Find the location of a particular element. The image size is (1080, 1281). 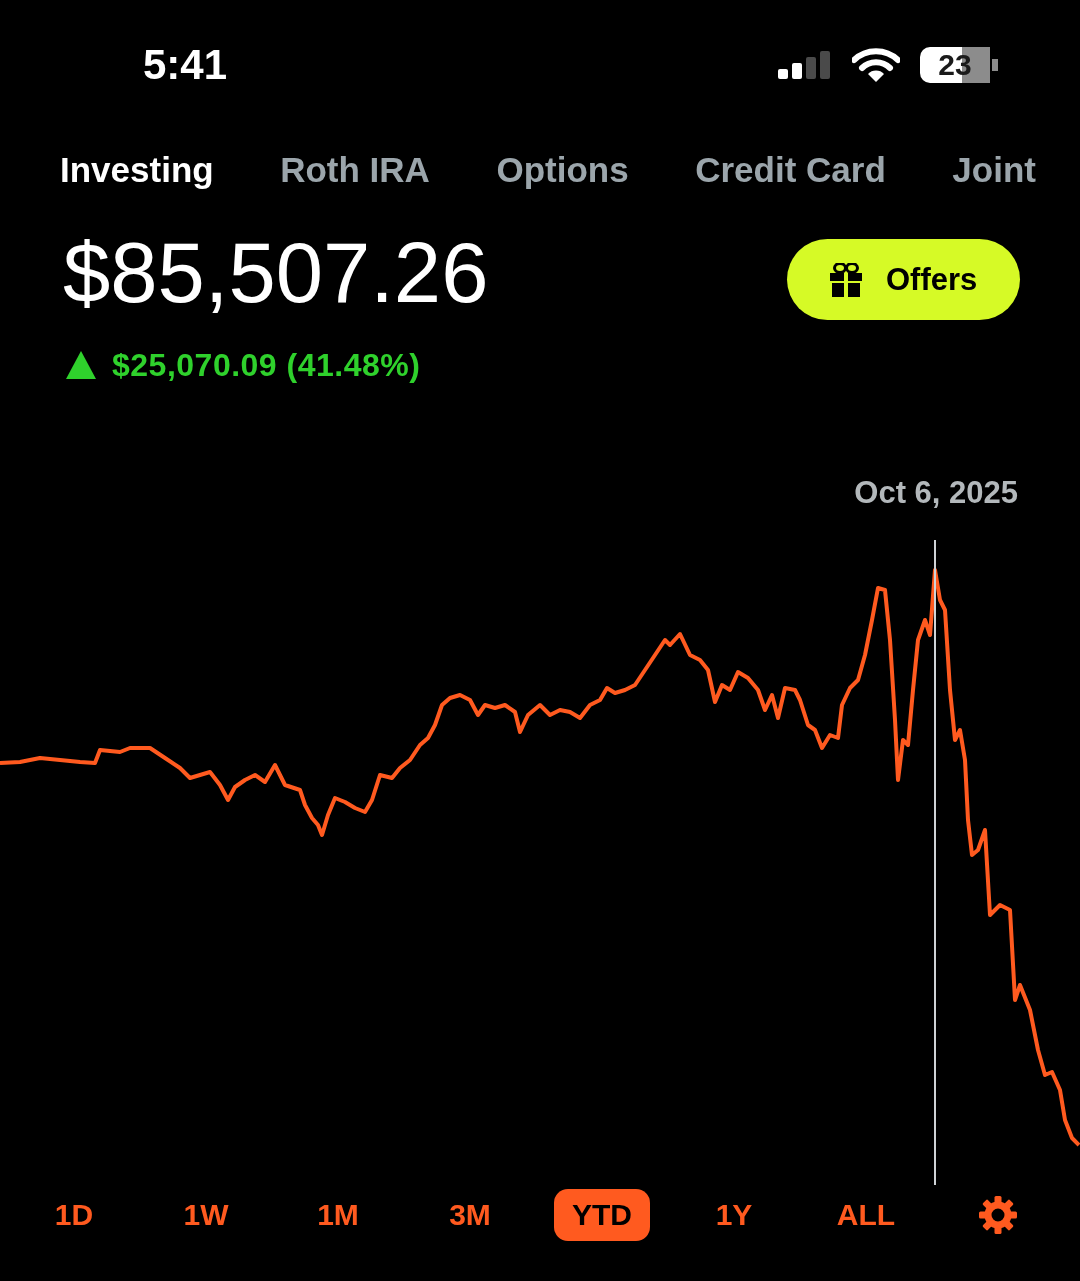

account-tab: Credit Card is located at coordinates (790, 170).